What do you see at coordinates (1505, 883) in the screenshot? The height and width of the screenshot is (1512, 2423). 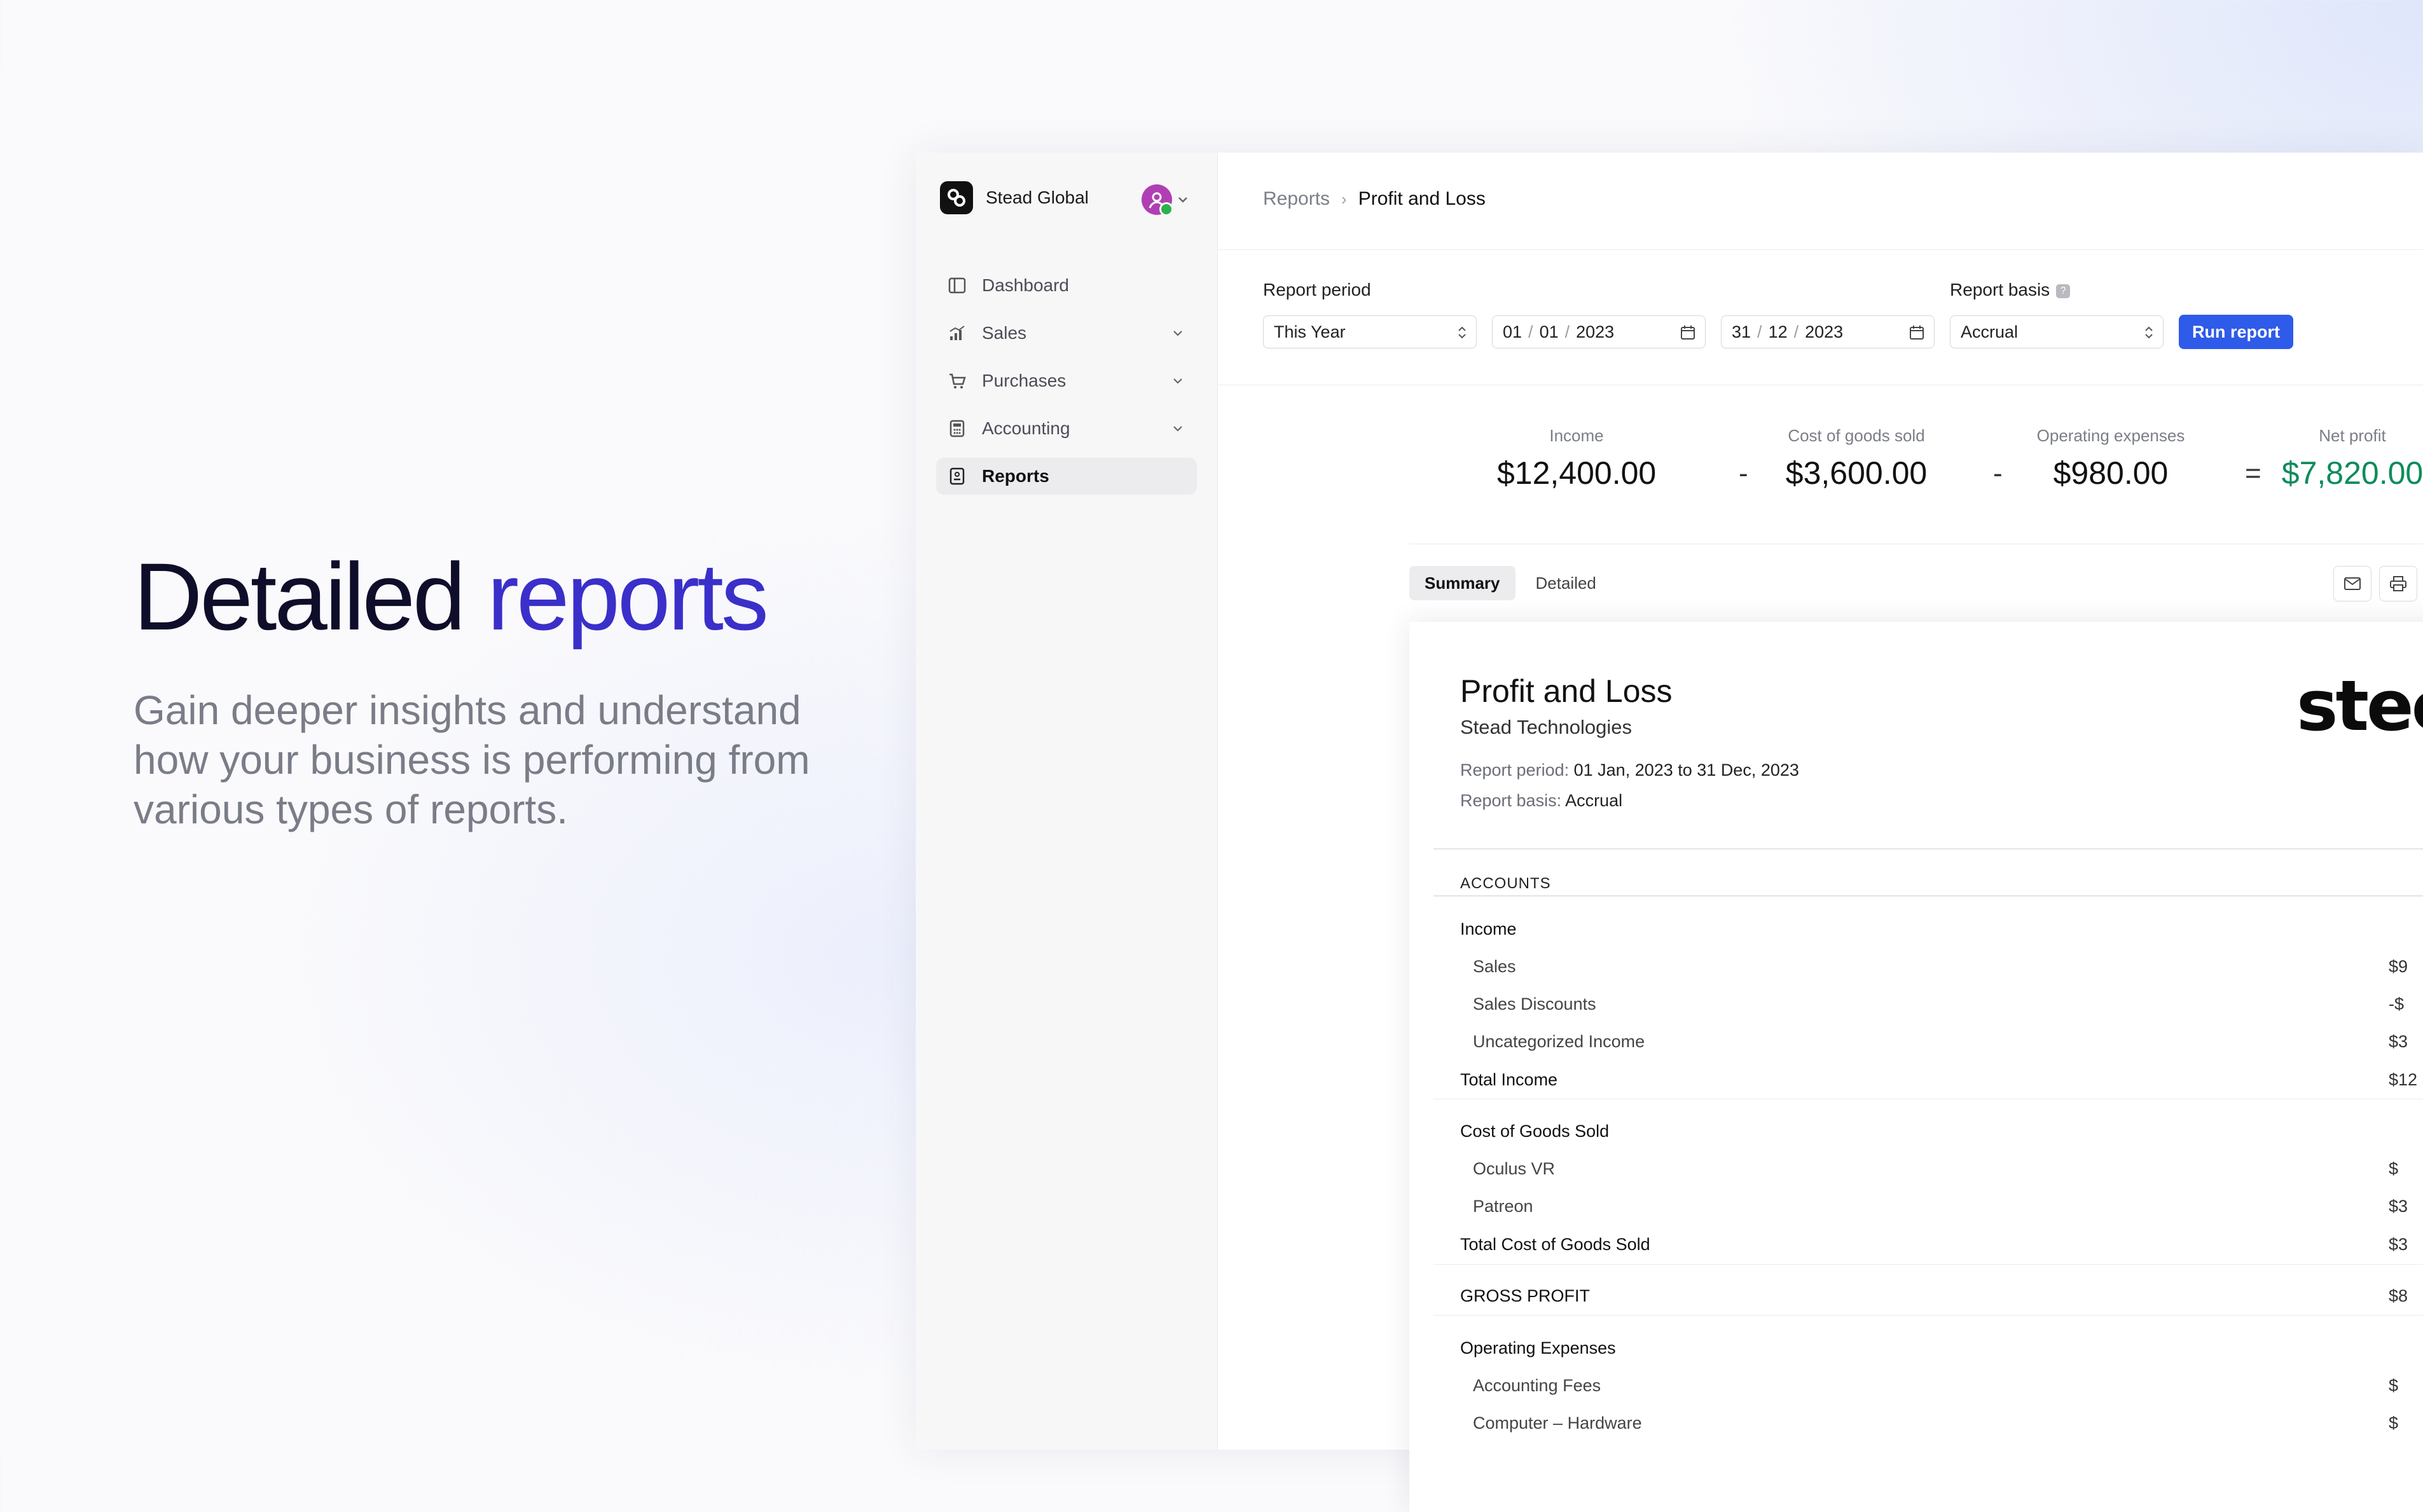 I see `accounts-header: ACCOUNTS` at bounding box center [1505, 883].